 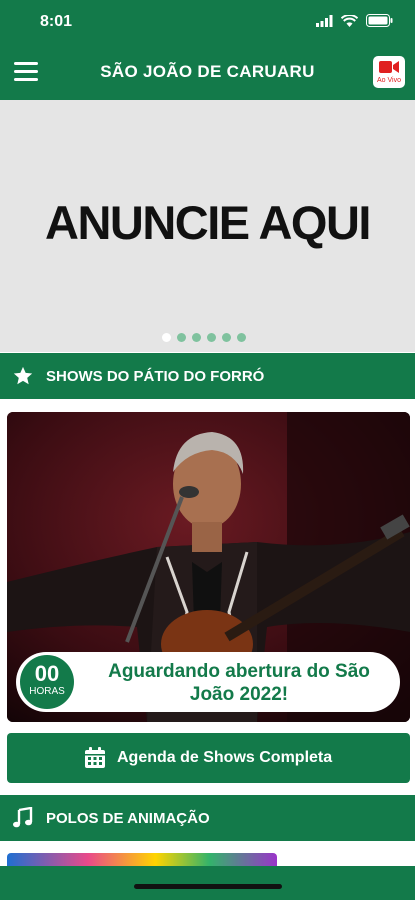 I want to click on bottom-bar, so click(x=207, y=883).